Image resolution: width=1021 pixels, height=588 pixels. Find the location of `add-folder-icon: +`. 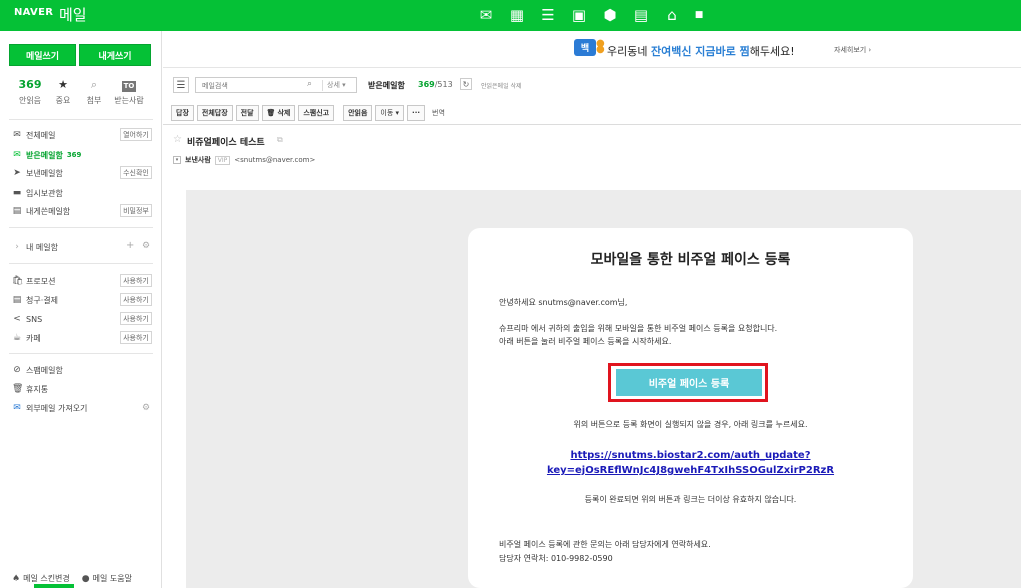

add-folder-icon: + is located at coordinates (130, 245).